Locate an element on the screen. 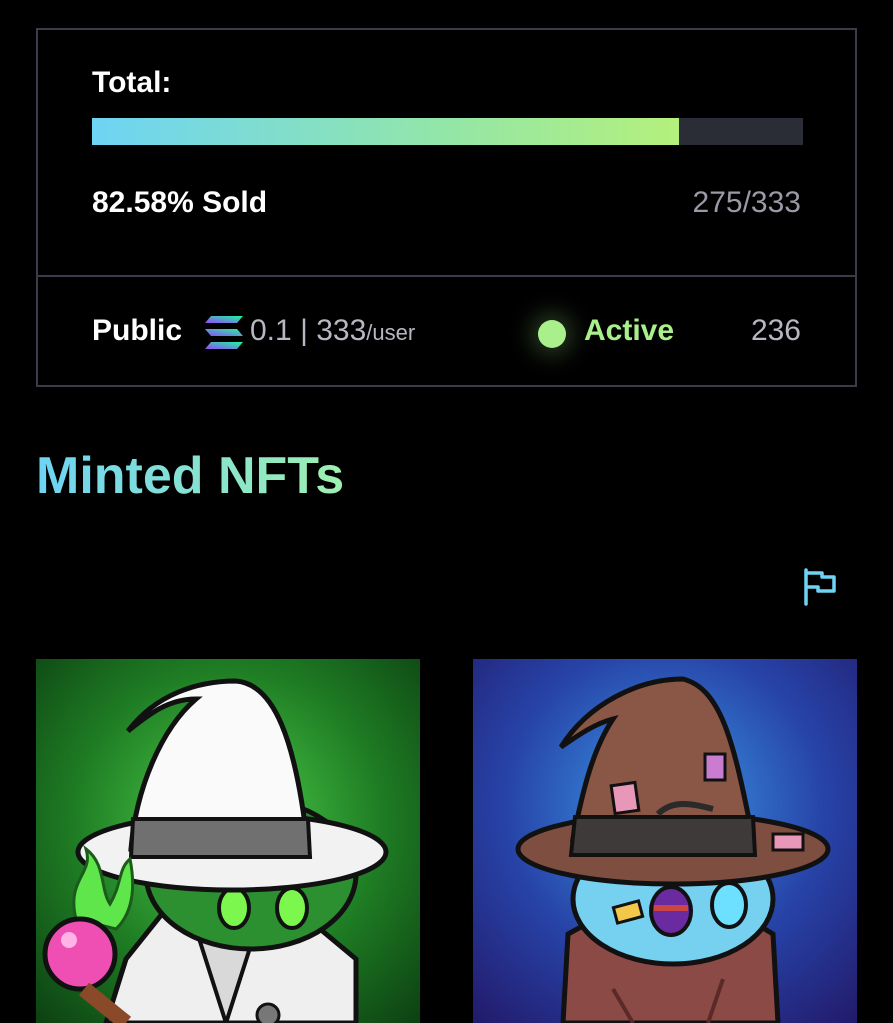 This screenshot has height=1023, width=893. sold-percentage: 82.58% Sold is located at coordinates (180, 202).